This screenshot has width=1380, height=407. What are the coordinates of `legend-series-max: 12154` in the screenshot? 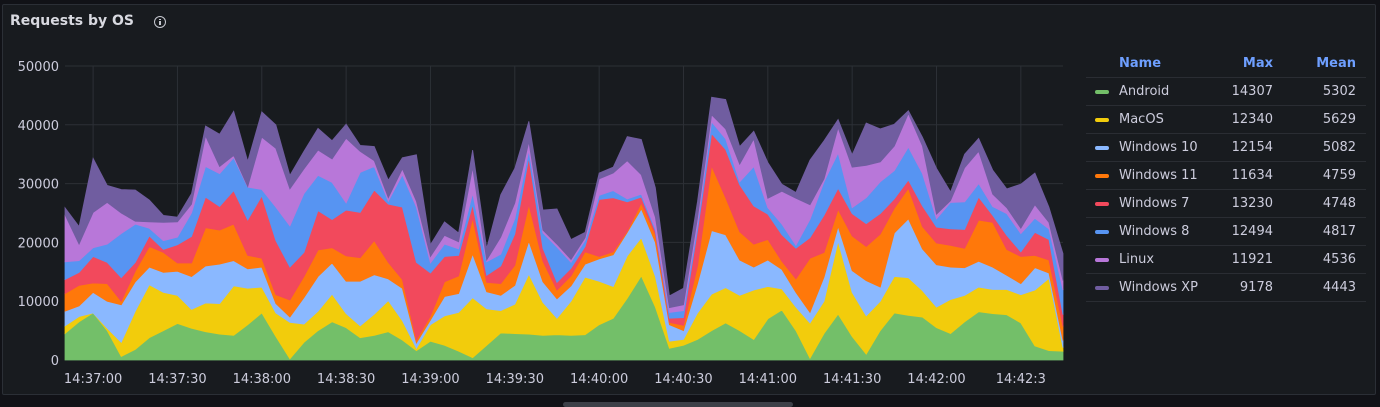 It's located at (1252, 147).